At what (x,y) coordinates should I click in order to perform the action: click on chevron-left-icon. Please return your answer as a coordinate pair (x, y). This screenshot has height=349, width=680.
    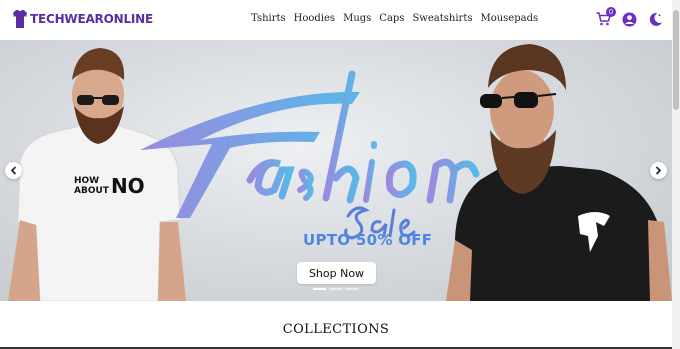
    Looking at the image, I should click on (13, 170).